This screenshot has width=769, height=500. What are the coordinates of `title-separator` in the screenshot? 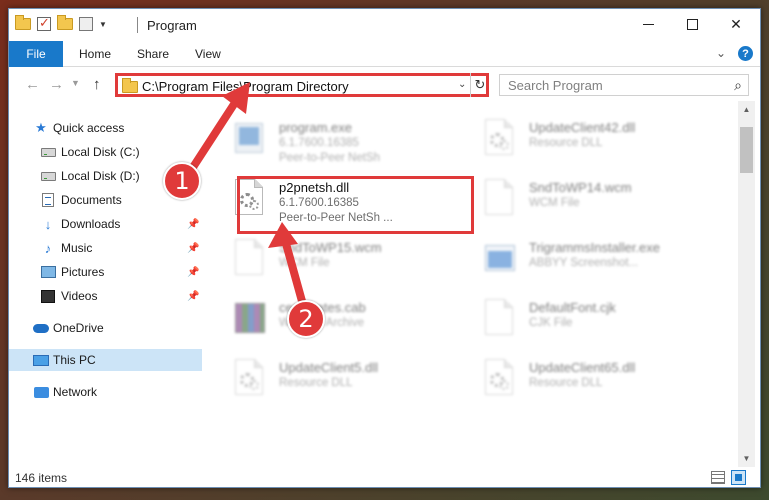 It's located at (137, 25).